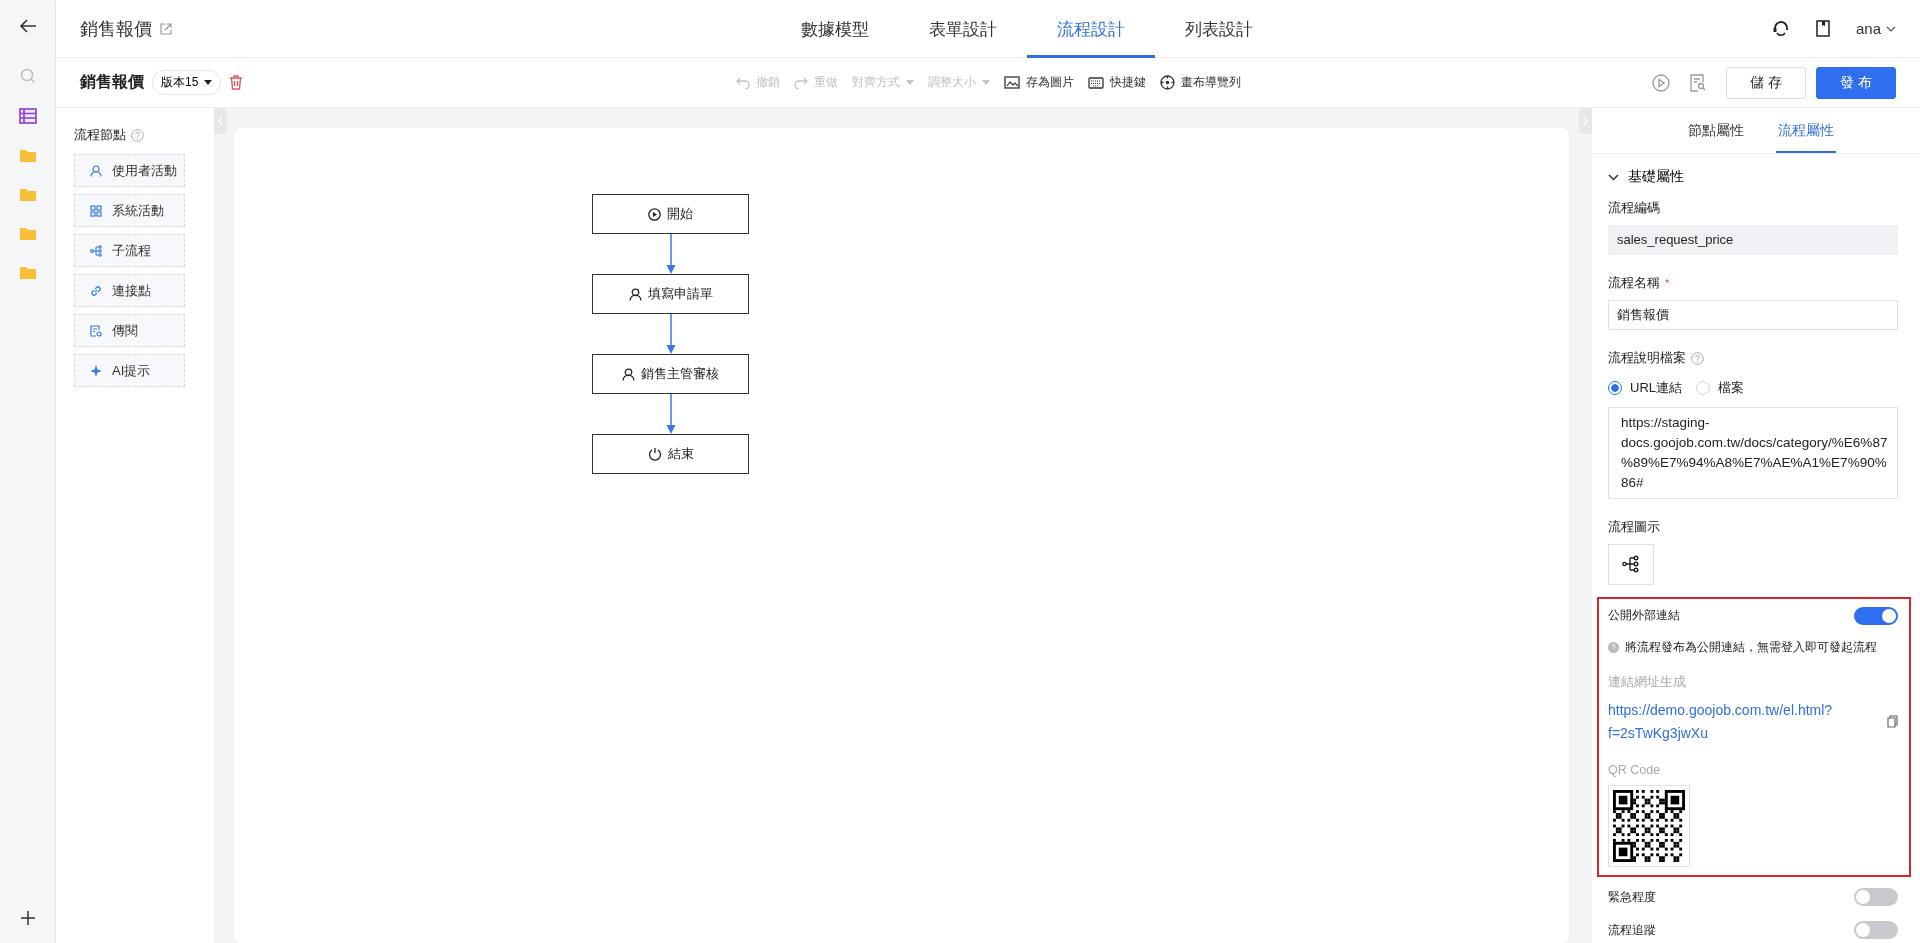  I want to click on toolbar-button: 快捷鍵, so click(1117, 82).